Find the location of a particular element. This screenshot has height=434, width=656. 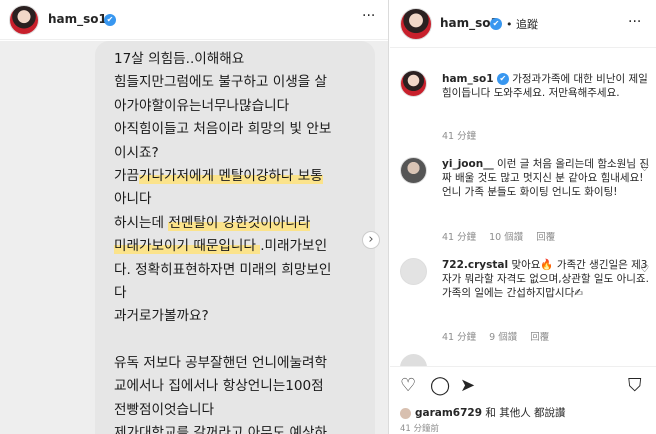

comment-meta: 41 分鐘 9 個讚 回覆 is located at coordinates (500, 336).